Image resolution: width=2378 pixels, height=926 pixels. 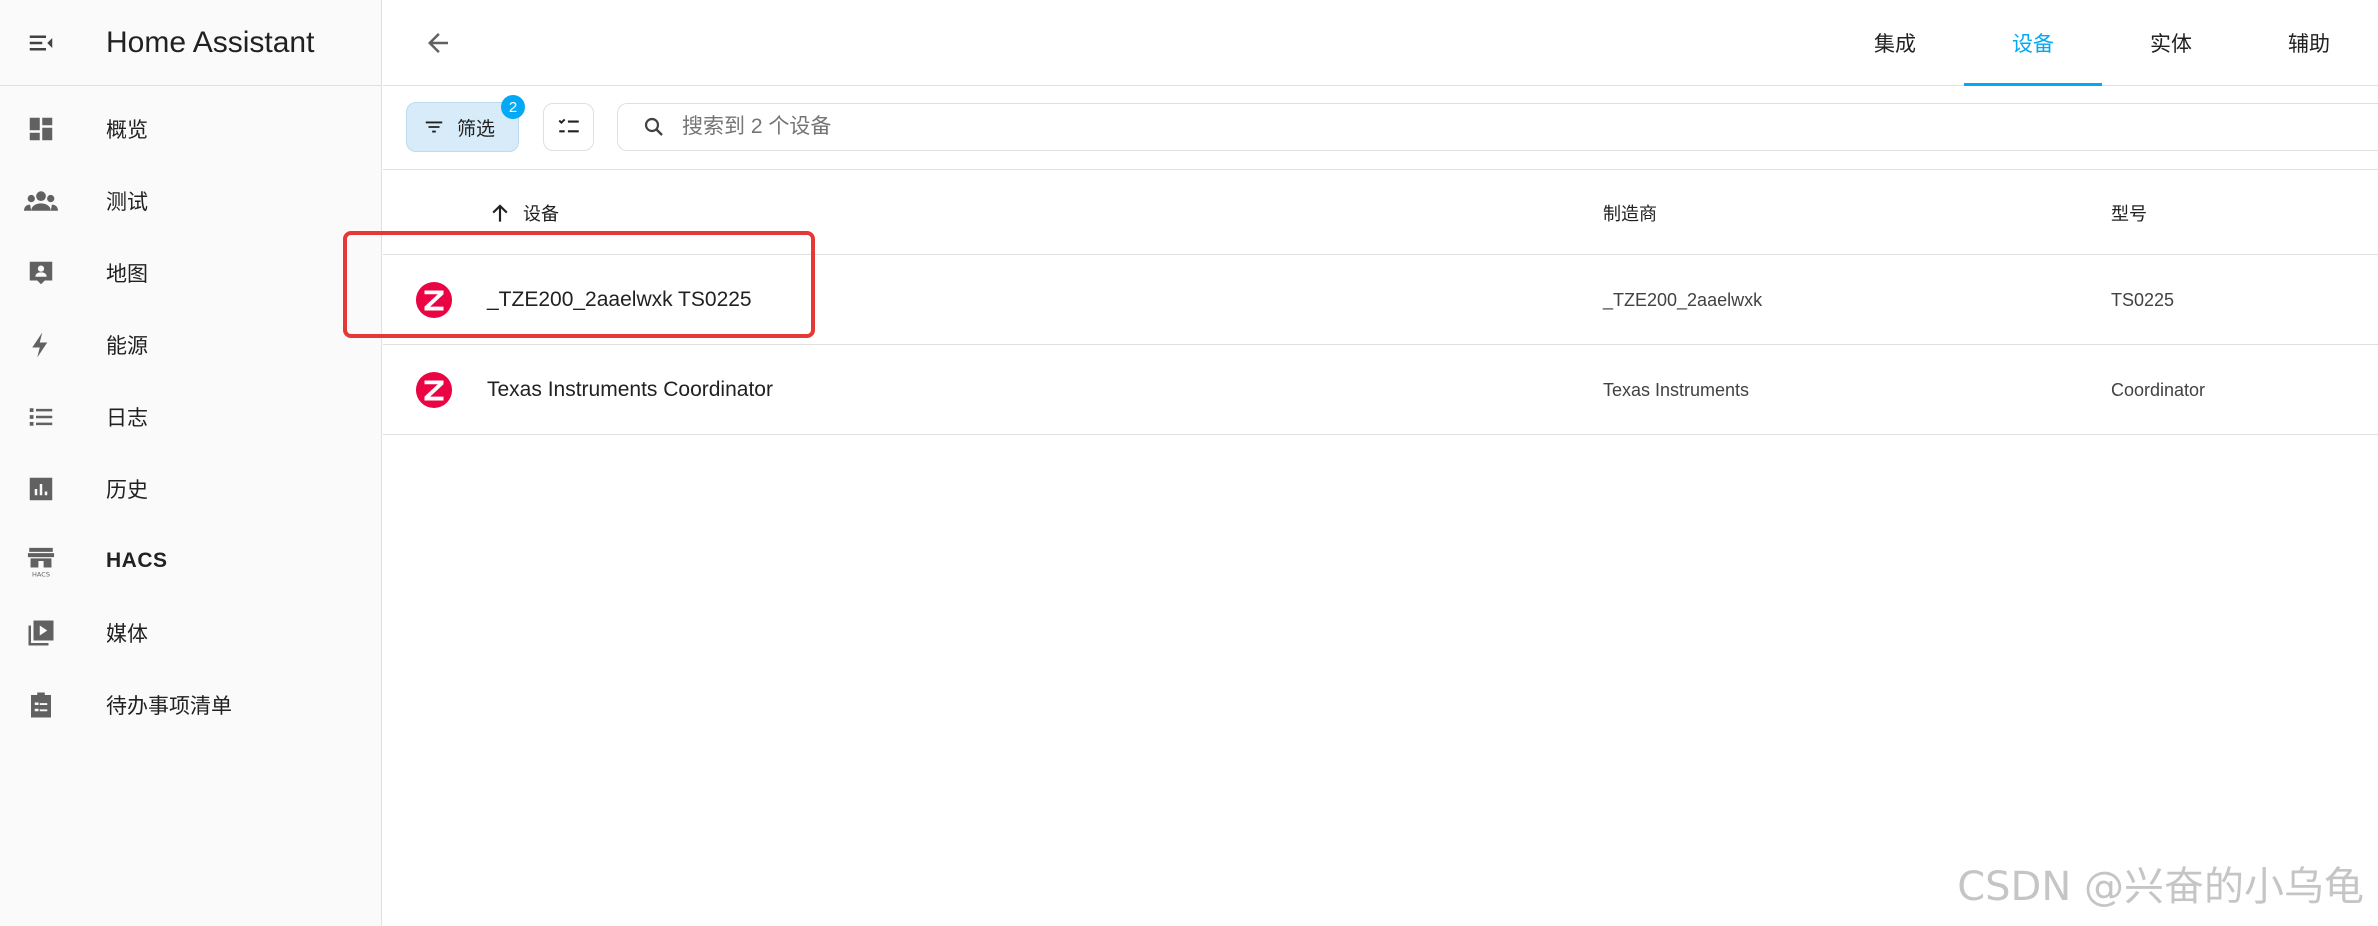 I want to click on search-box, so click(x=1497, y=127).